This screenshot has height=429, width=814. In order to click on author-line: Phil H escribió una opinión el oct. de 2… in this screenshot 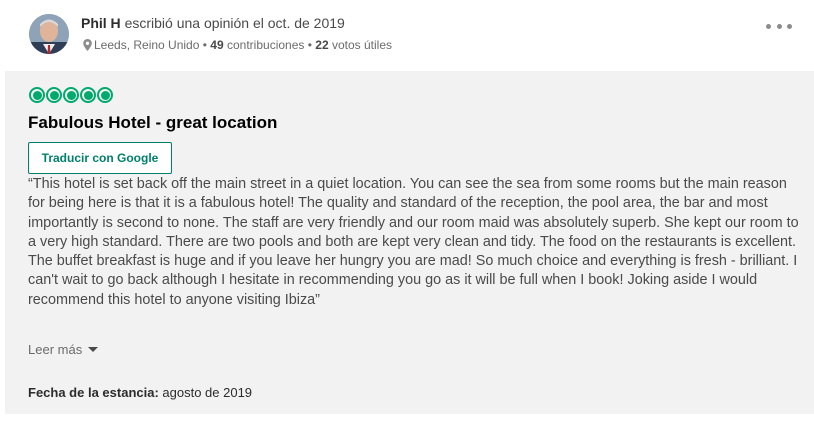, I will do `click(213, 23)`.